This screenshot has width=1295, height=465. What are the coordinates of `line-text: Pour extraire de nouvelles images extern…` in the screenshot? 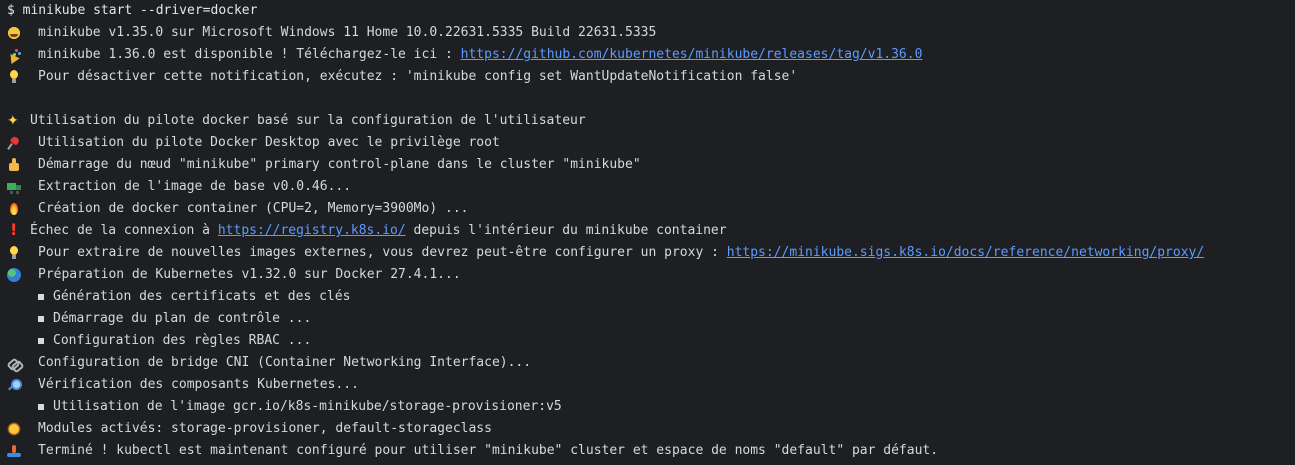 It's located at (382, 252).